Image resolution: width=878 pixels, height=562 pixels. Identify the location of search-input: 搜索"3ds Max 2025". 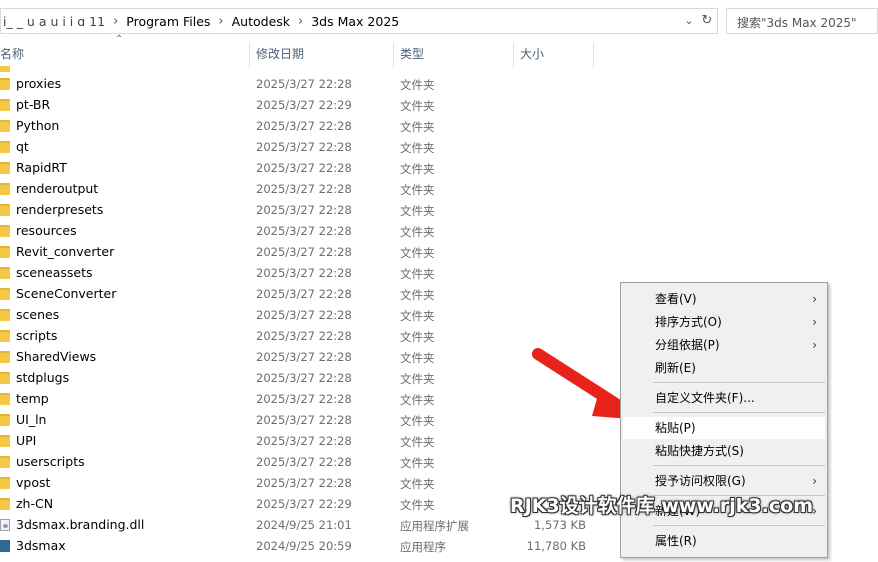
(802, 21).